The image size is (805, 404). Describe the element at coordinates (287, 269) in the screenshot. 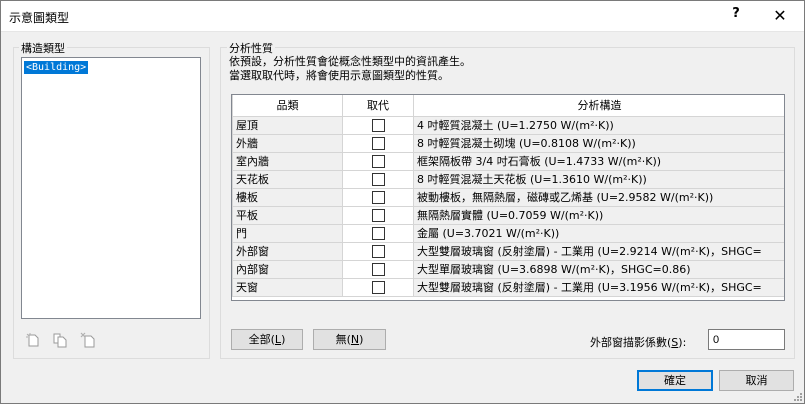

I see `cell-category: 內部窗` at that location.